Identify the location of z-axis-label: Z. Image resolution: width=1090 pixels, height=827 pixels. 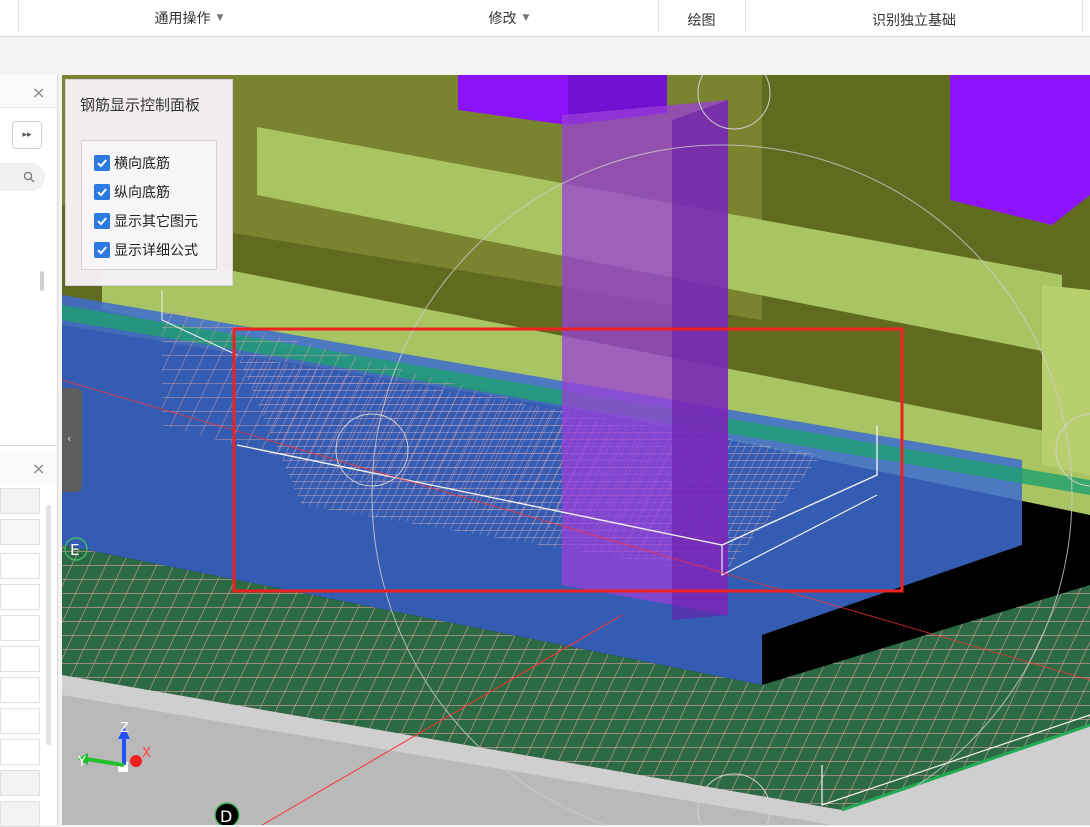
(124, 728).